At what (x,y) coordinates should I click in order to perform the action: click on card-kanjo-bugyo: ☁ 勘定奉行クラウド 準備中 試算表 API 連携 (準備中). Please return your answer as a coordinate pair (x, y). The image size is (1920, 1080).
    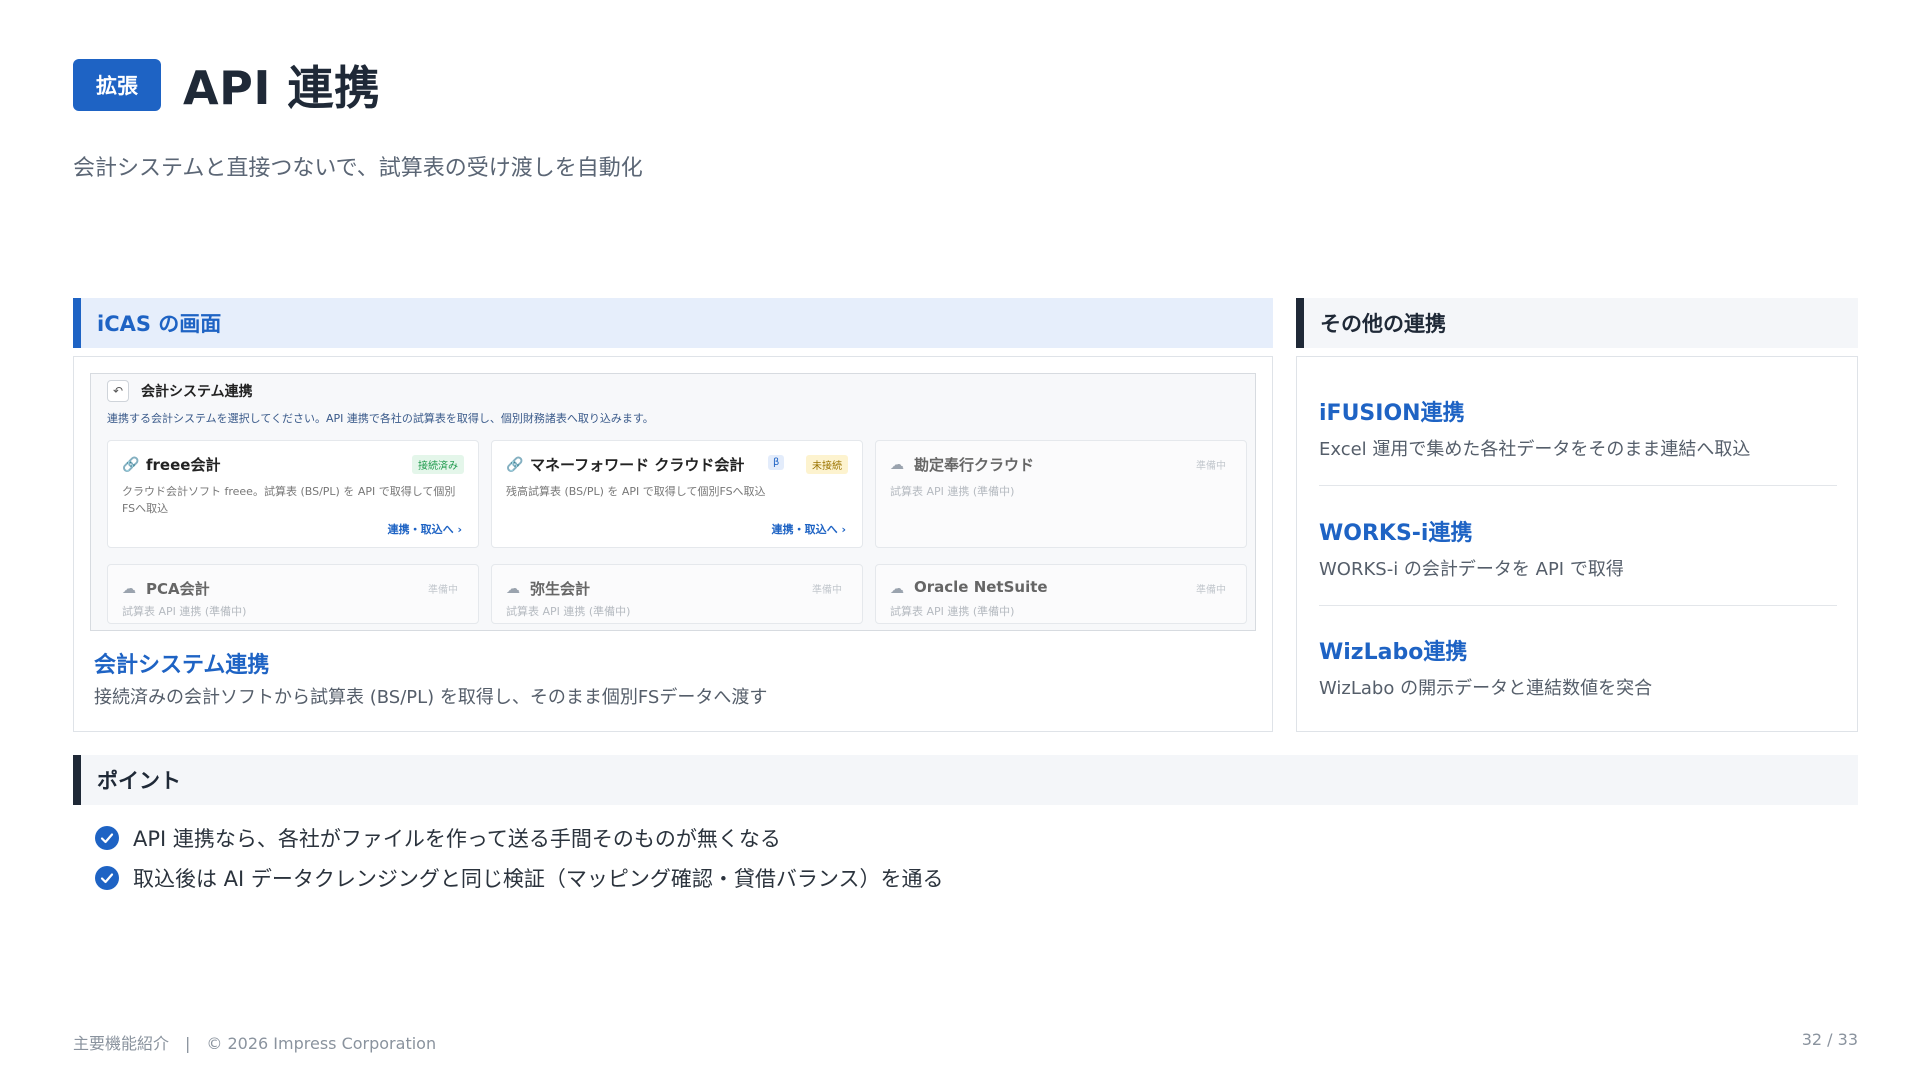
    Looking at the image, I should click on (1061, 494).